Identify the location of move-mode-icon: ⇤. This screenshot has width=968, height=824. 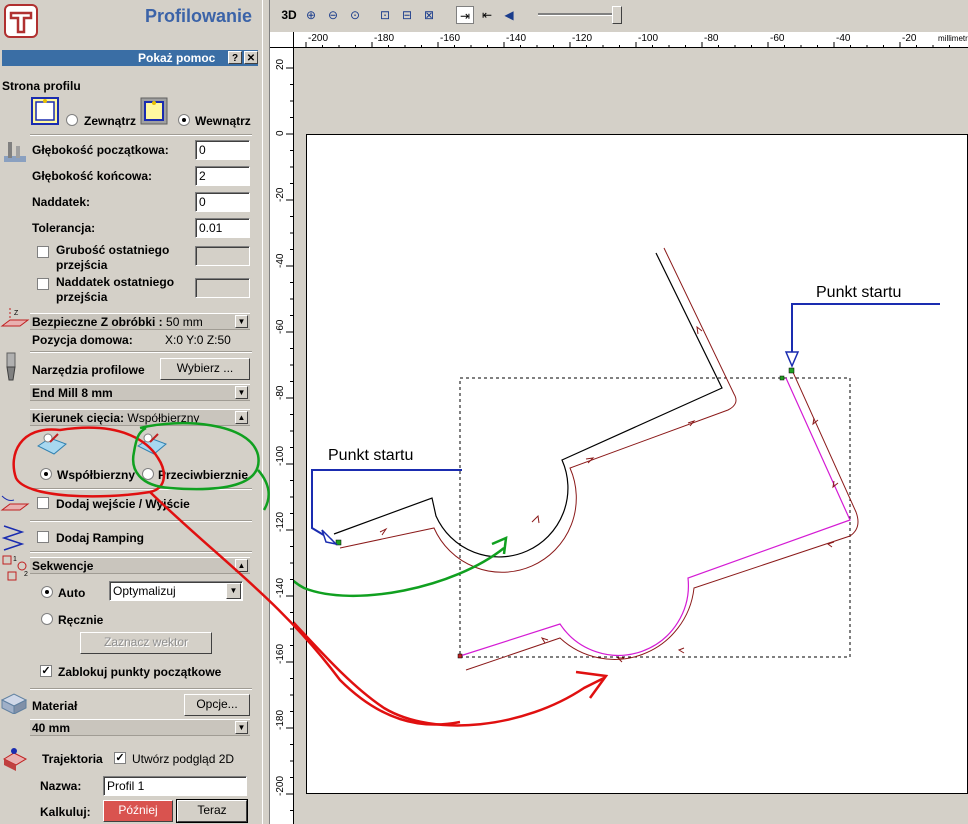
(487, 15).